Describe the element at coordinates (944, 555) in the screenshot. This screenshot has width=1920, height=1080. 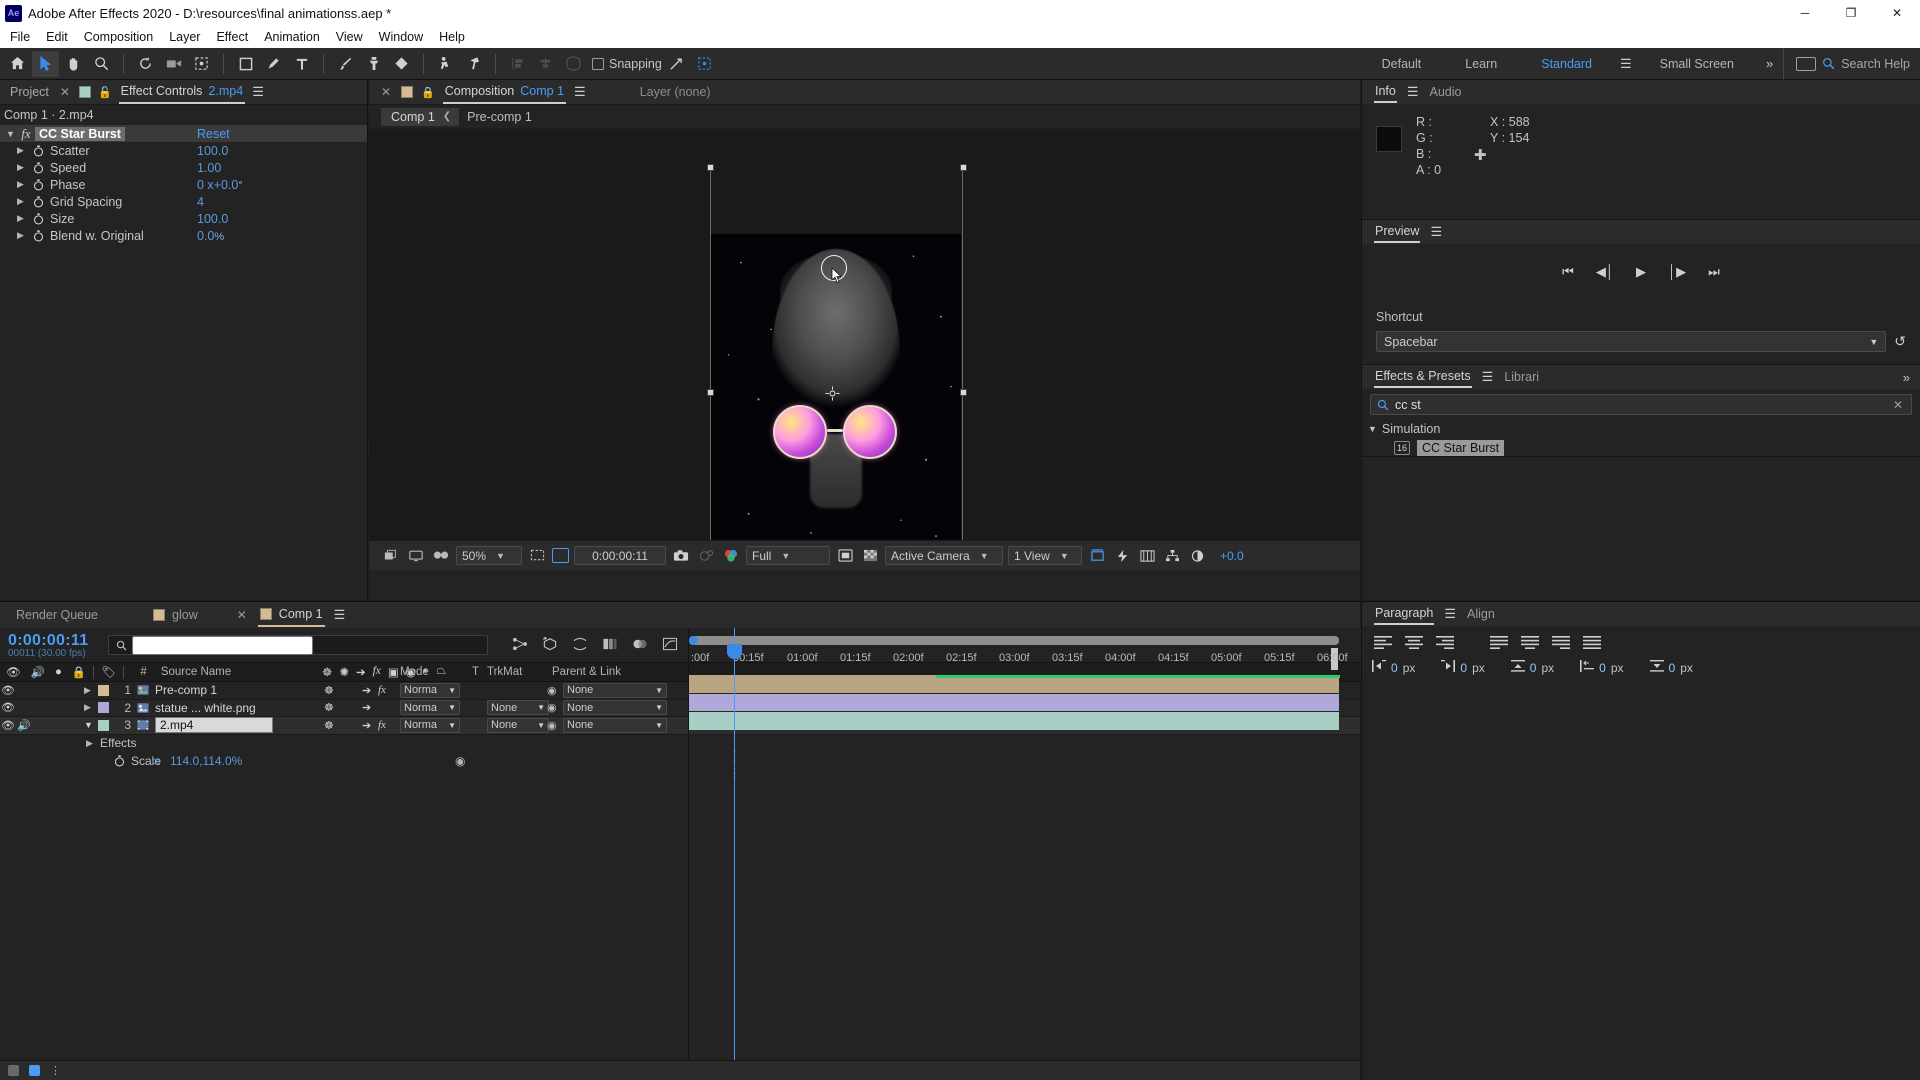
I see `camera-view-select: Active Camera ▼` at that location.